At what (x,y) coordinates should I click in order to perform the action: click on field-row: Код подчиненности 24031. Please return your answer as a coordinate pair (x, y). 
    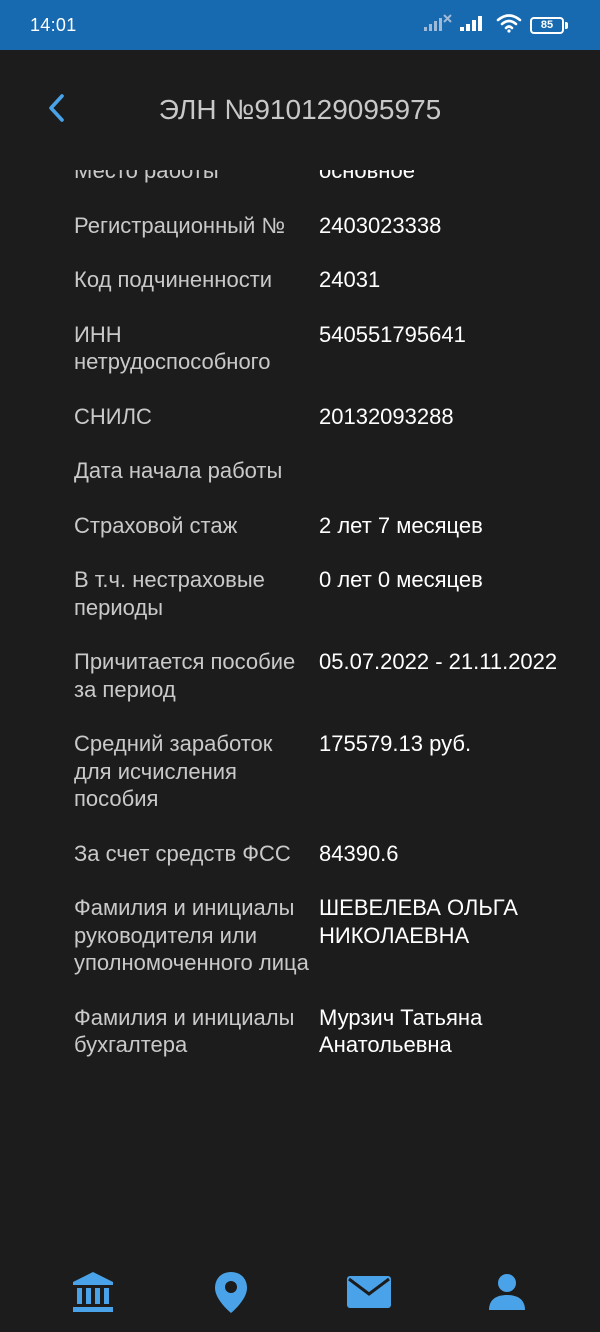
    Looking at the image, I should click on (300, 280).